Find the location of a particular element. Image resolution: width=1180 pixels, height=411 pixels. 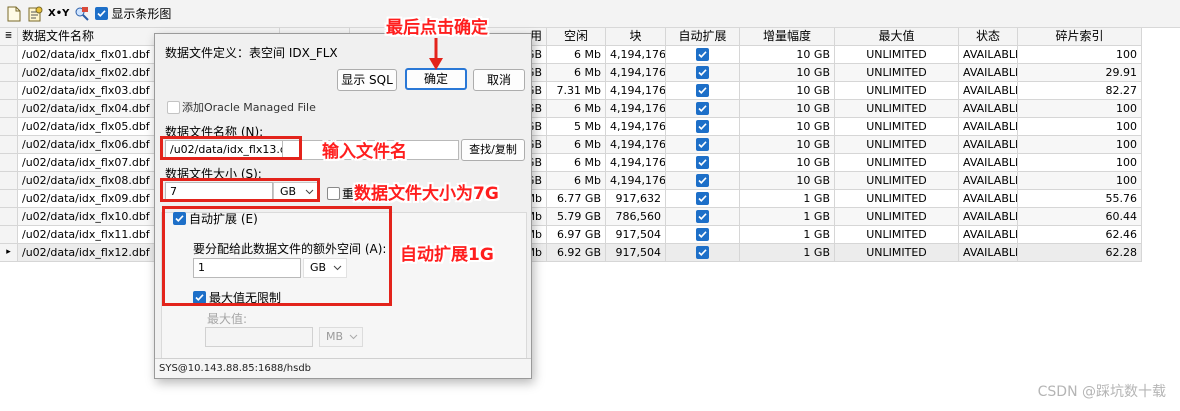

oracle-managed-checkbox-row: 添加Oracle Managed File is located at coordinates (241, 107).